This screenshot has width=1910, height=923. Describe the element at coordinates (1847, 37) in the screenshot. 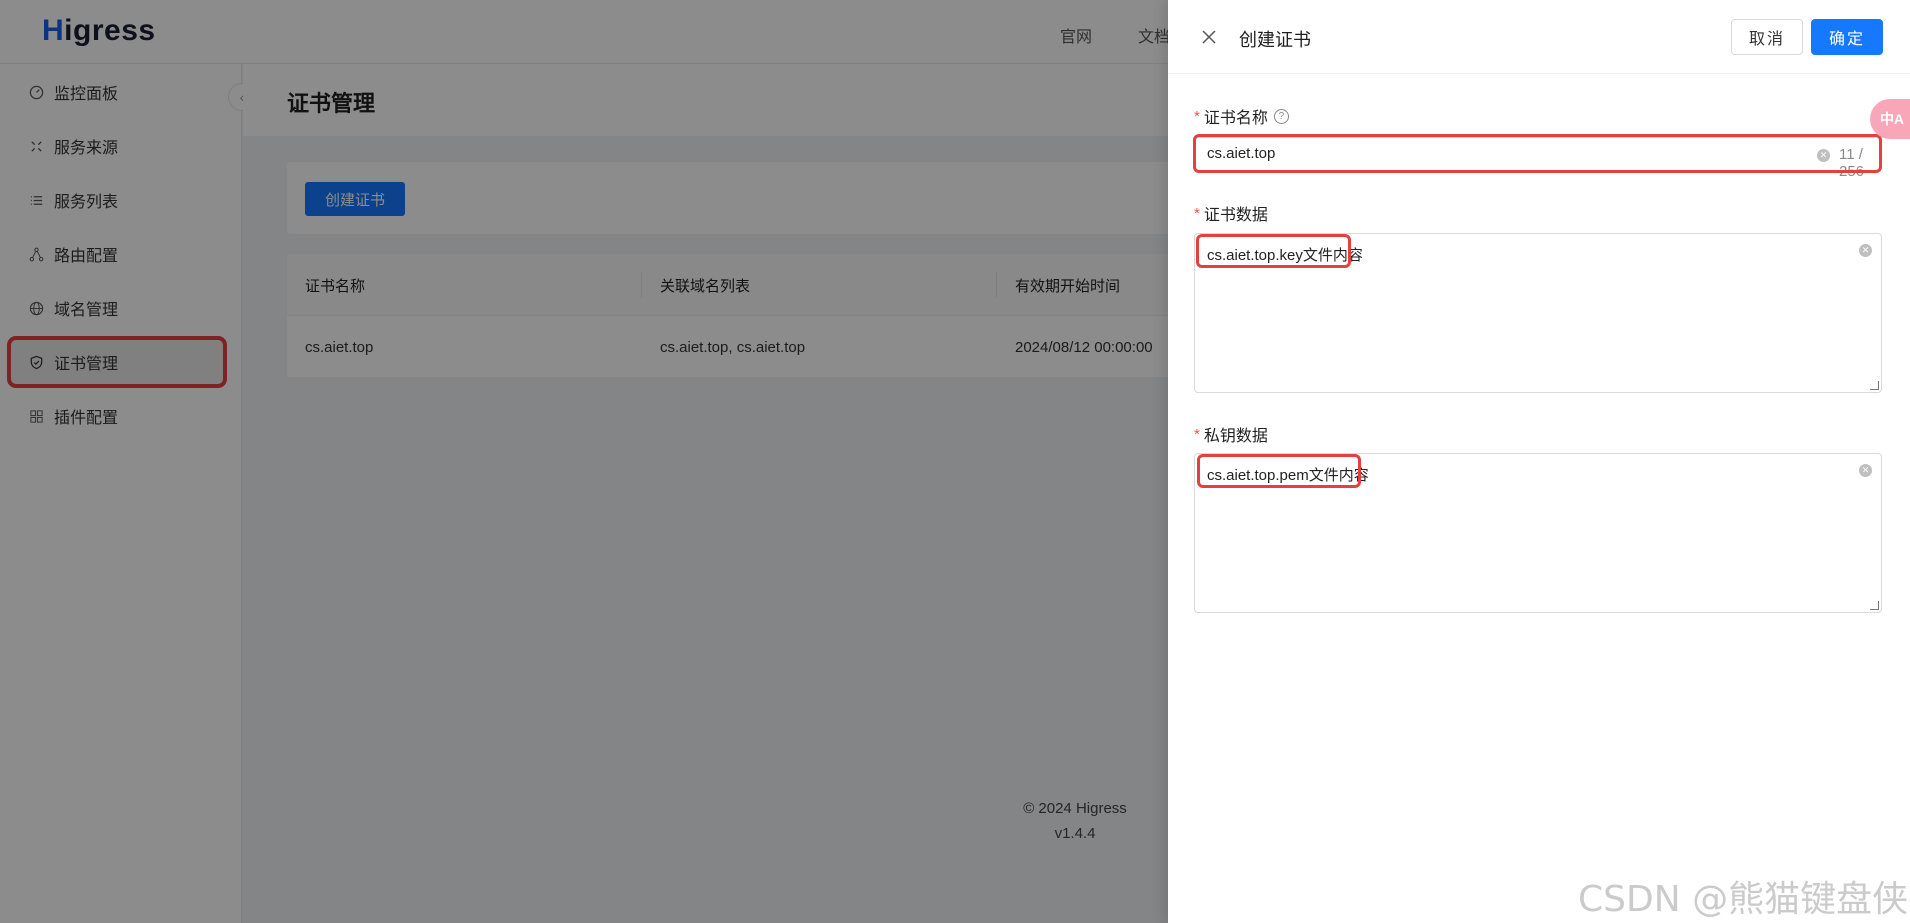

I see `confirm-button: 确定` at that location.